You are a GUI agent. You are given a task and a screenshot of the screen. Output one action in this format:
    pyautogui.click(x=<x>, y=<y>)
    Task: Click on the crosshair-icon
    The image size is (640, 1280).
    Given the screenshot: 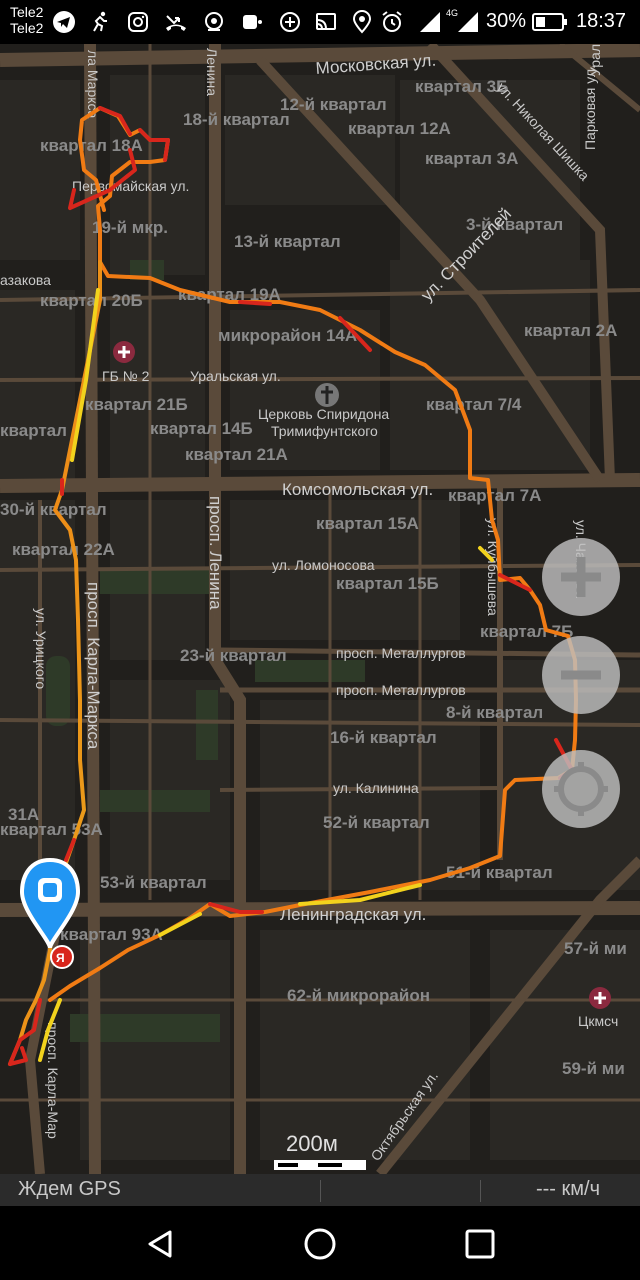 What is the action you would take?
    pyautogui.click(x=581, y=789)
    